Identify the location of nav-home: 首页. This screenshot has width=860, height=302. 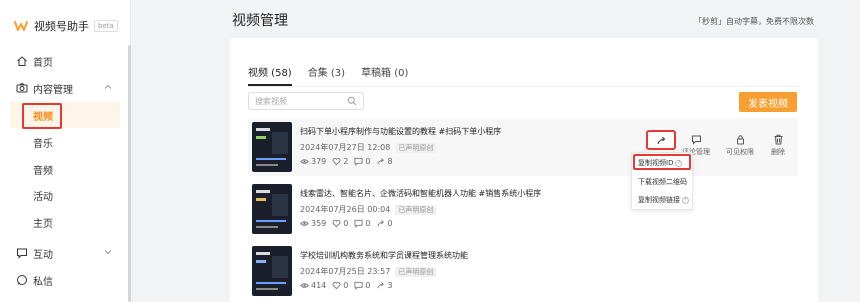
(64, 61).